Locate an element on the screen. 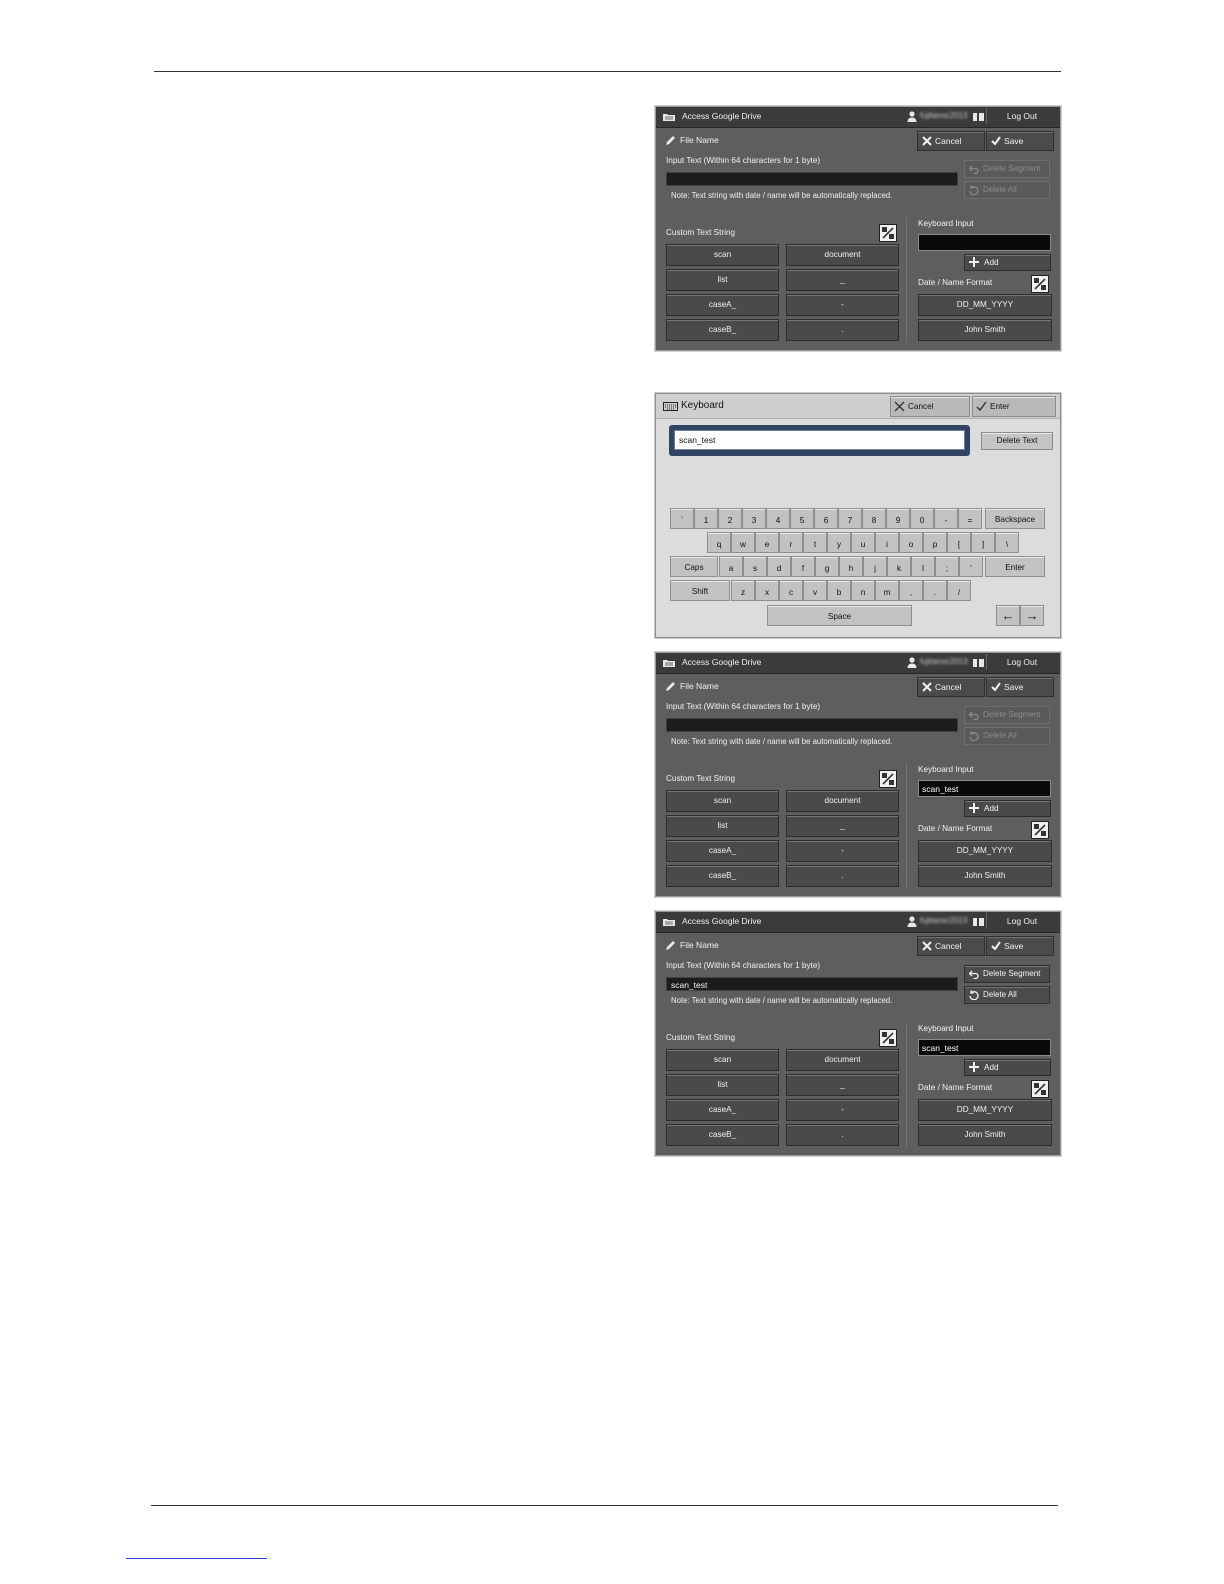 The width and height of the screenshot is (1224, 1584). key-row4-0: z is located at coordinates (743, 590).